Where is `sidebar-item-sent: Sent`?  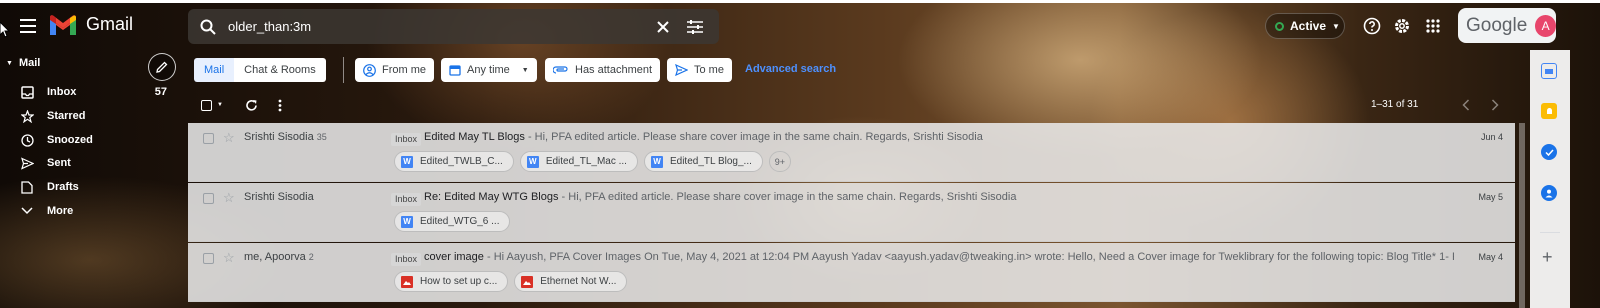
sidebar-item-sent: Sent is located at coordinates (90, 163).